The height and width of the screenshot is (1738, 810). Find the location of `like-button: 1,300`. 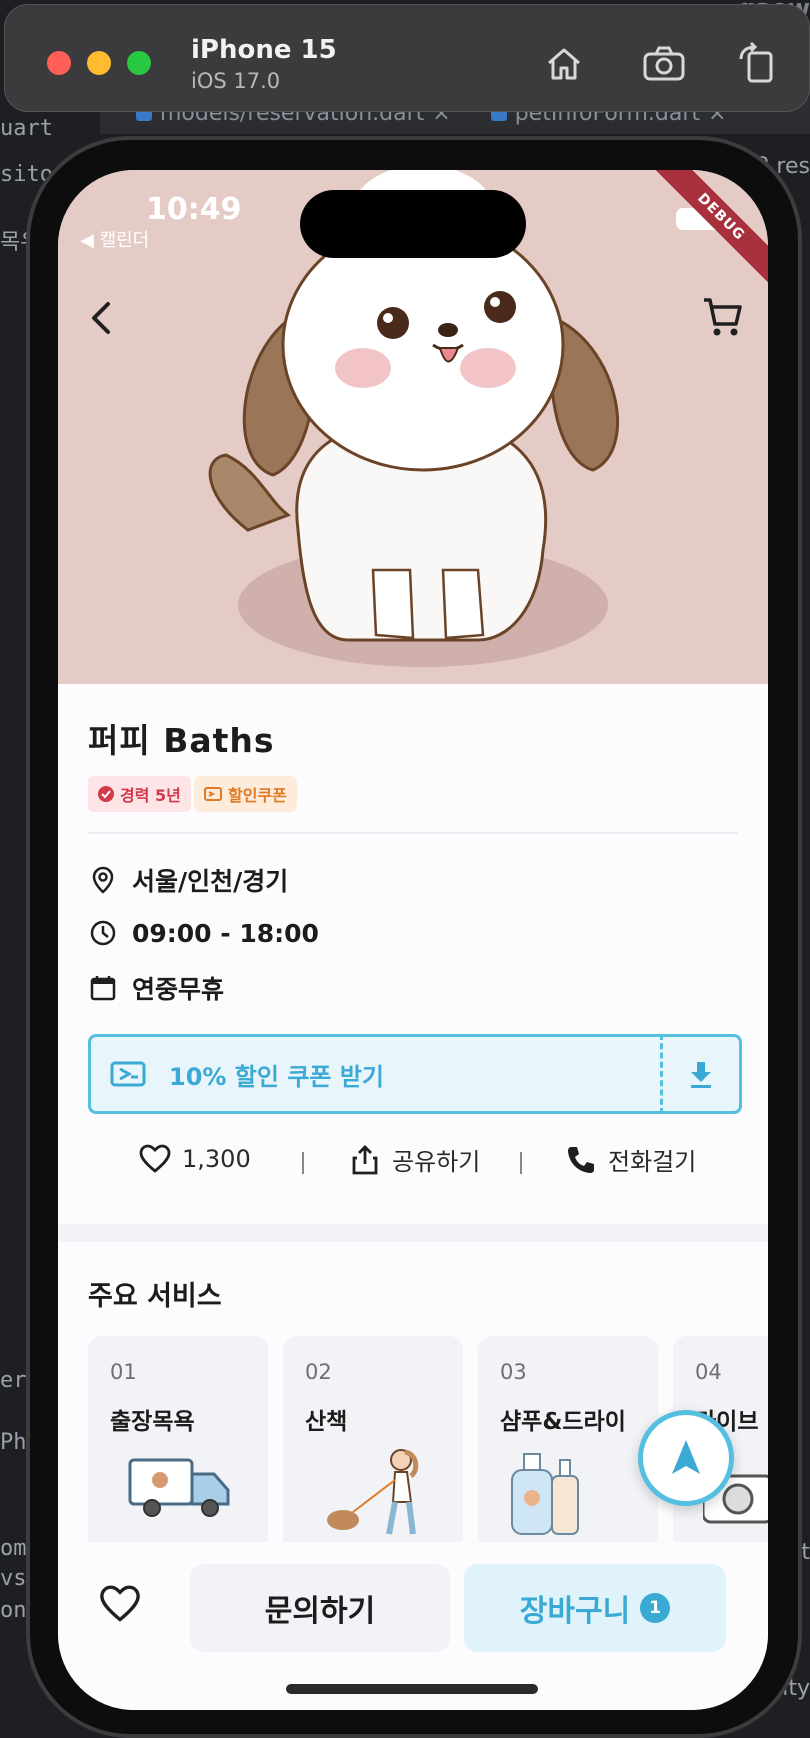

like-button: 1,300 is located at coordinates (194, 1159).